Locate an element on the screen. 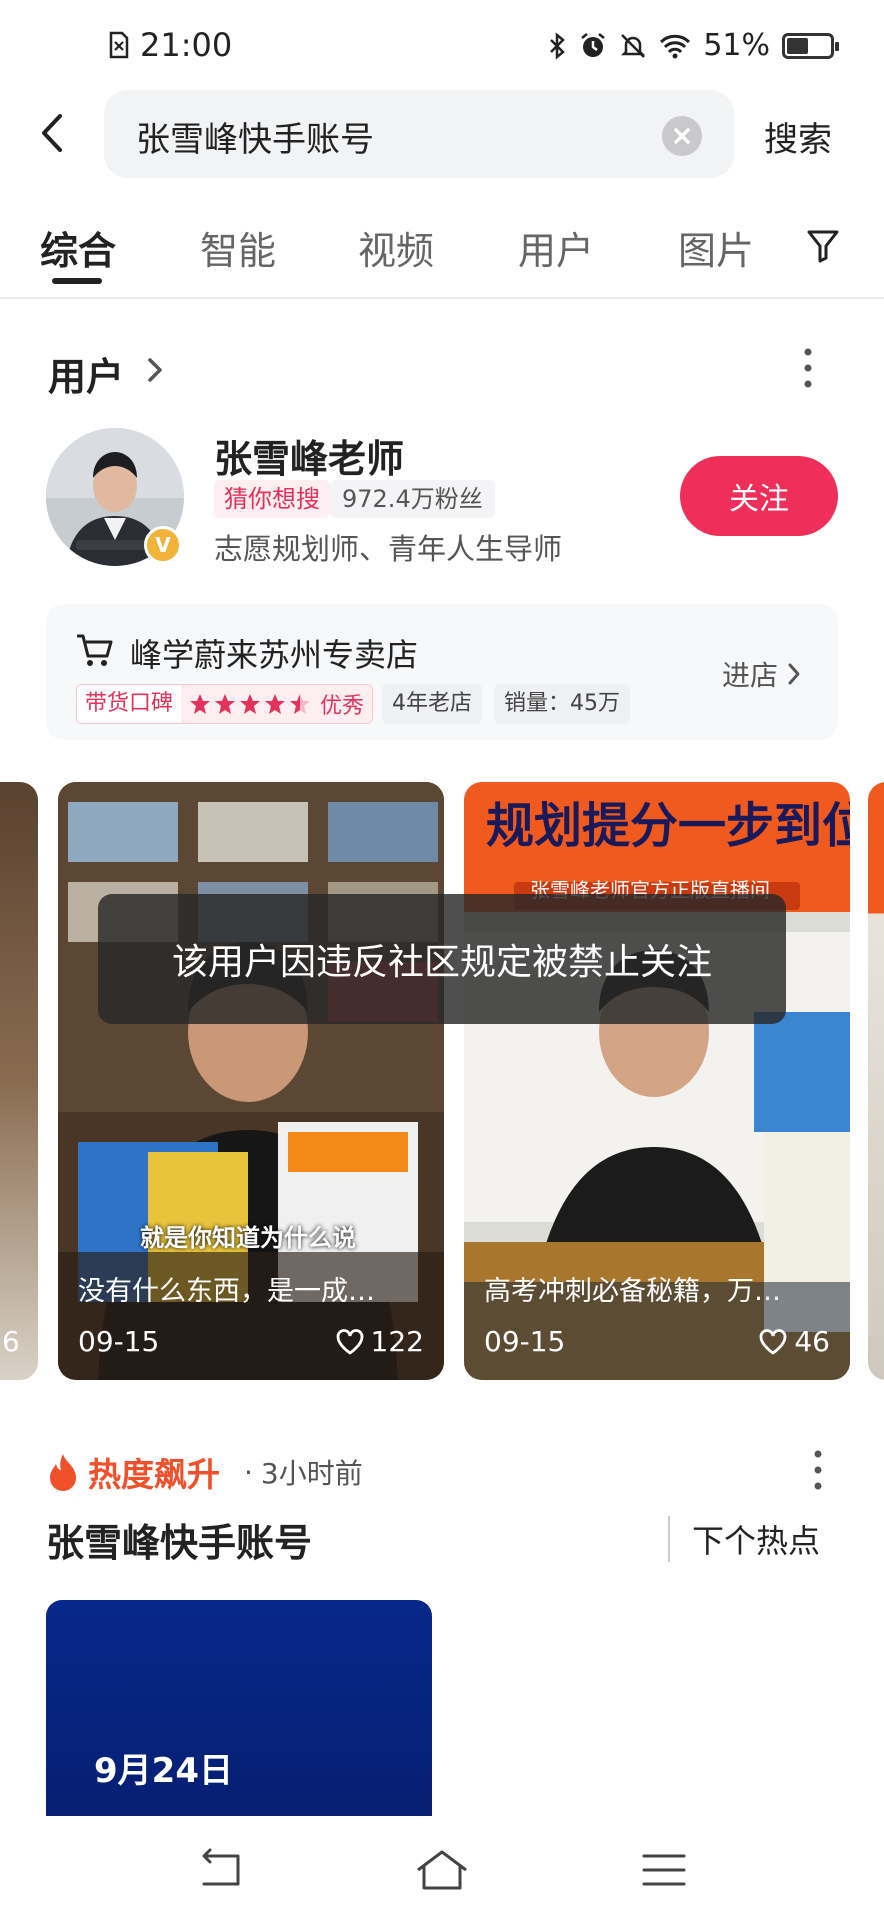  video-likes: 122 is located at coordinates (379, 1341).